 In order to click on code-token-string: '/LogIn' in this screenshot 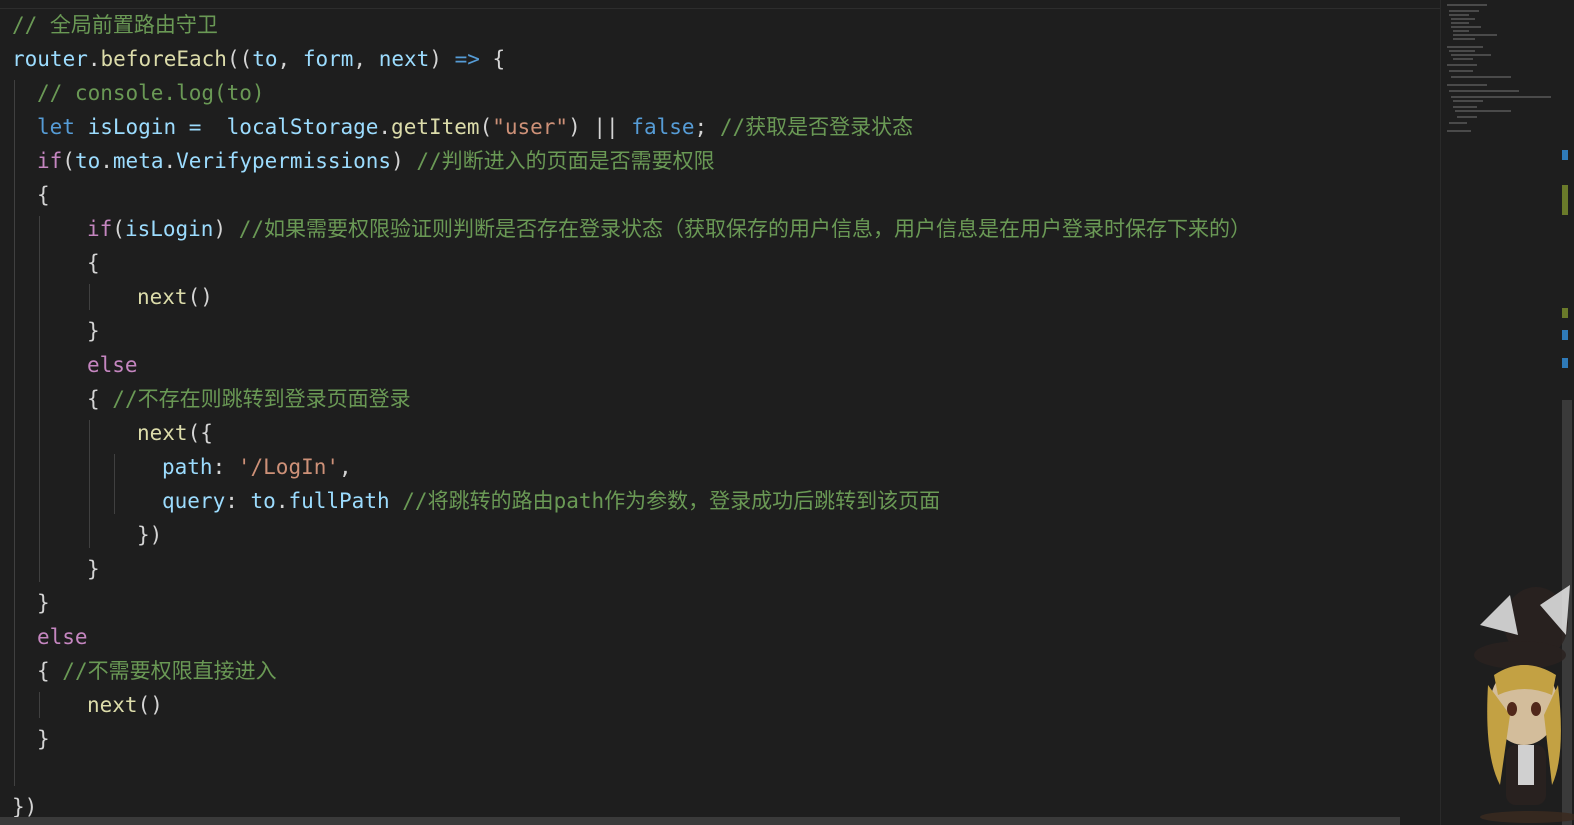, I will do `click(288, 467)`.